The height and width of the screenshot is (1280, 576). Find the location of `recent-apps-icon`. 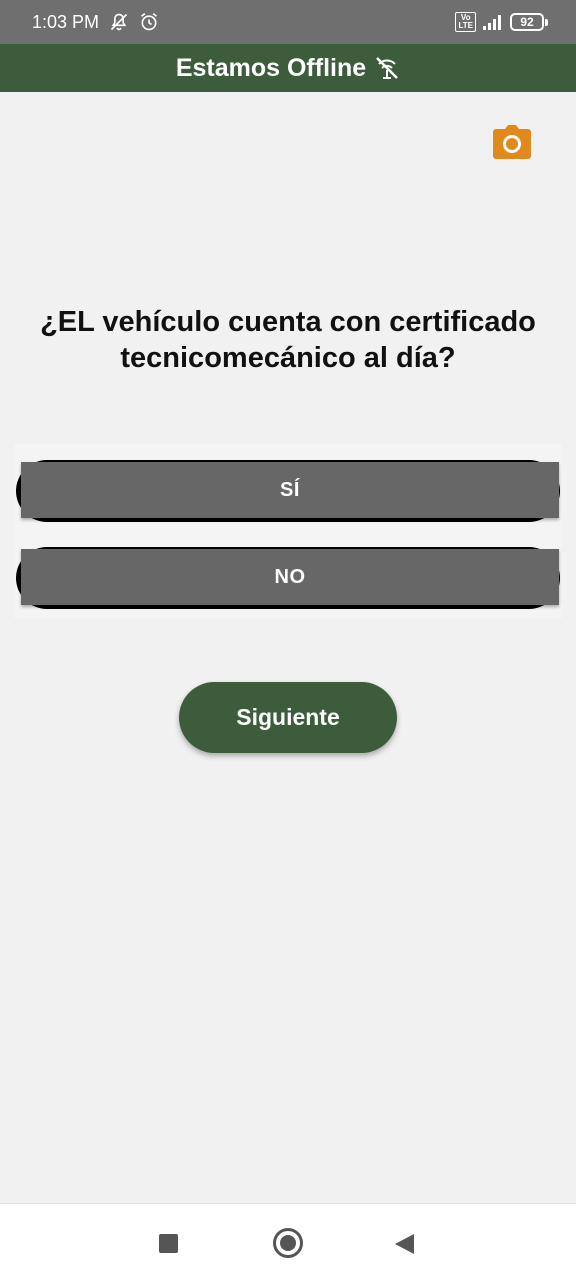

recent-apps-icon is located at coordinates (168, 1243).